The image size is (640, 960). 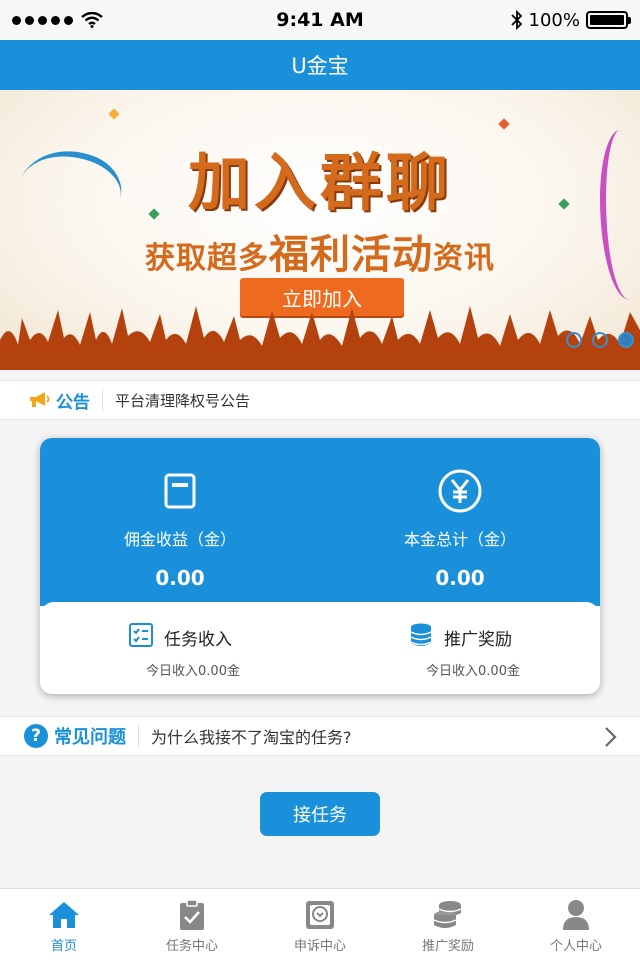 I want to click on principal-label: 本金总计（金）, so click(x=459, y=539).